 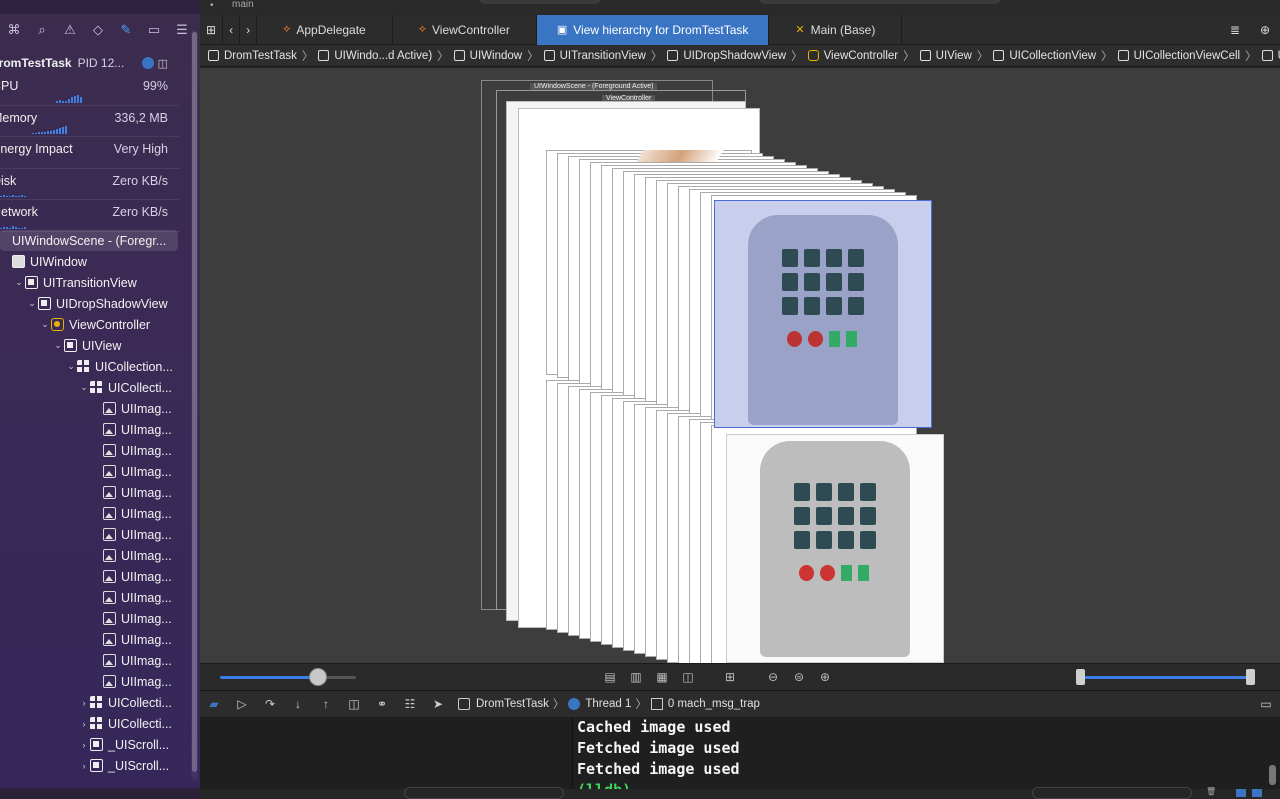 I want to click on breadcrumb-item: DromTestTask 〉, so click(x=263, y=56).